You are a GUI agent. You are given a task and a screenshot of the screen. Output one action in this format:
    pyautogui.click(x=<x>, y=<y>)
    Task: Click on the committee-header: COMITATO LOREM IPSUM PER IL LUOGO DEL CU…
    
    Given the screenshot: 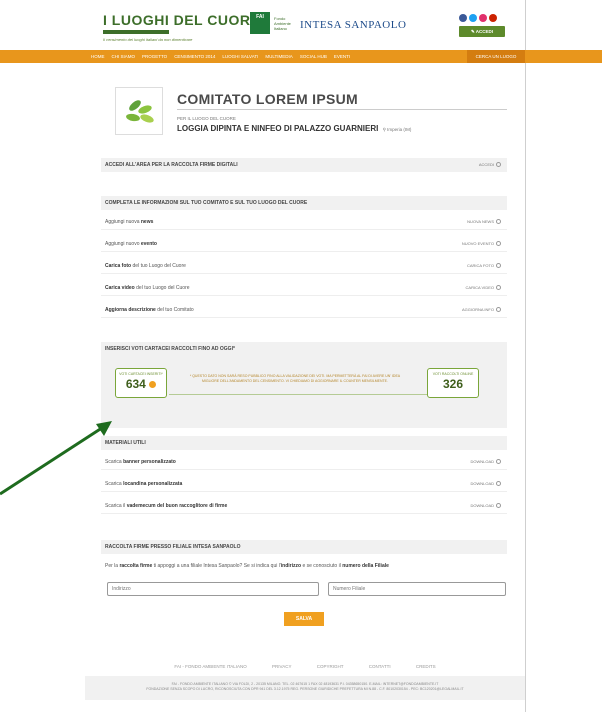 What is the action you would take?
    pyautogui.click(x=311, y=117)
    